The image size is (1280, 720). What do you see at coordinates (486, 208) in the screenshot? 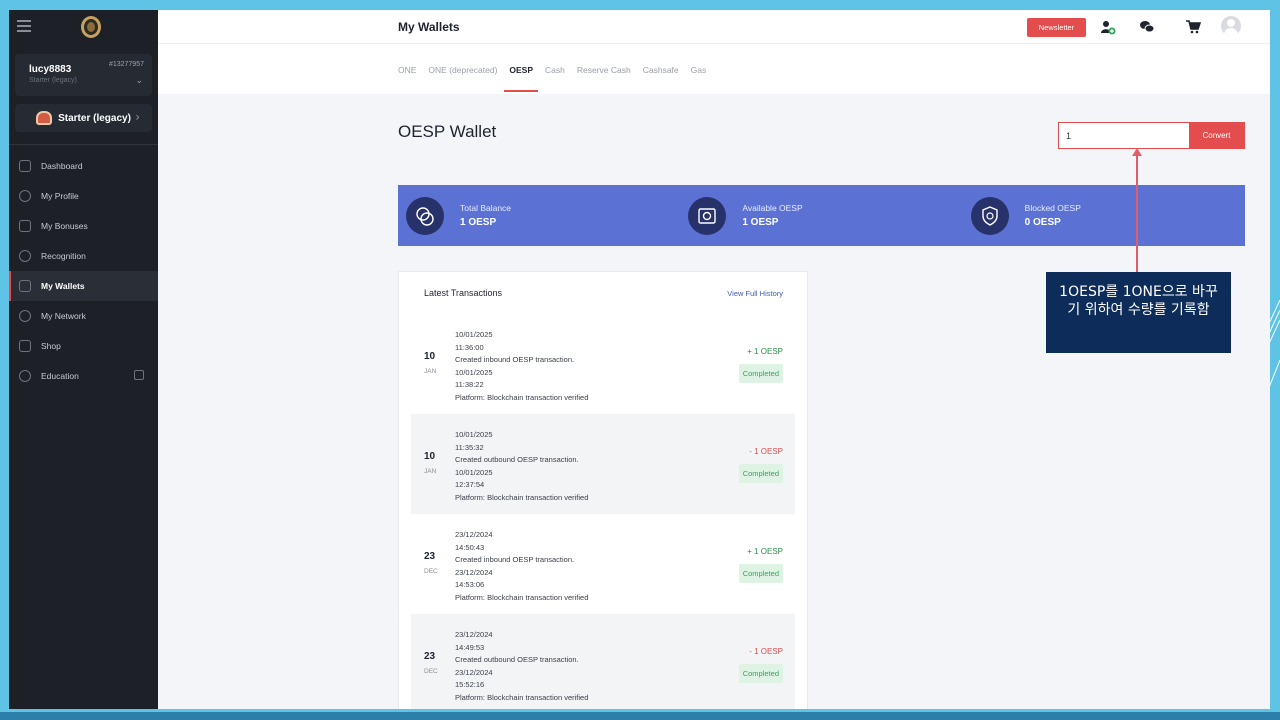
I see `balance-label: Total Balance` at bounding box center [486, 208].